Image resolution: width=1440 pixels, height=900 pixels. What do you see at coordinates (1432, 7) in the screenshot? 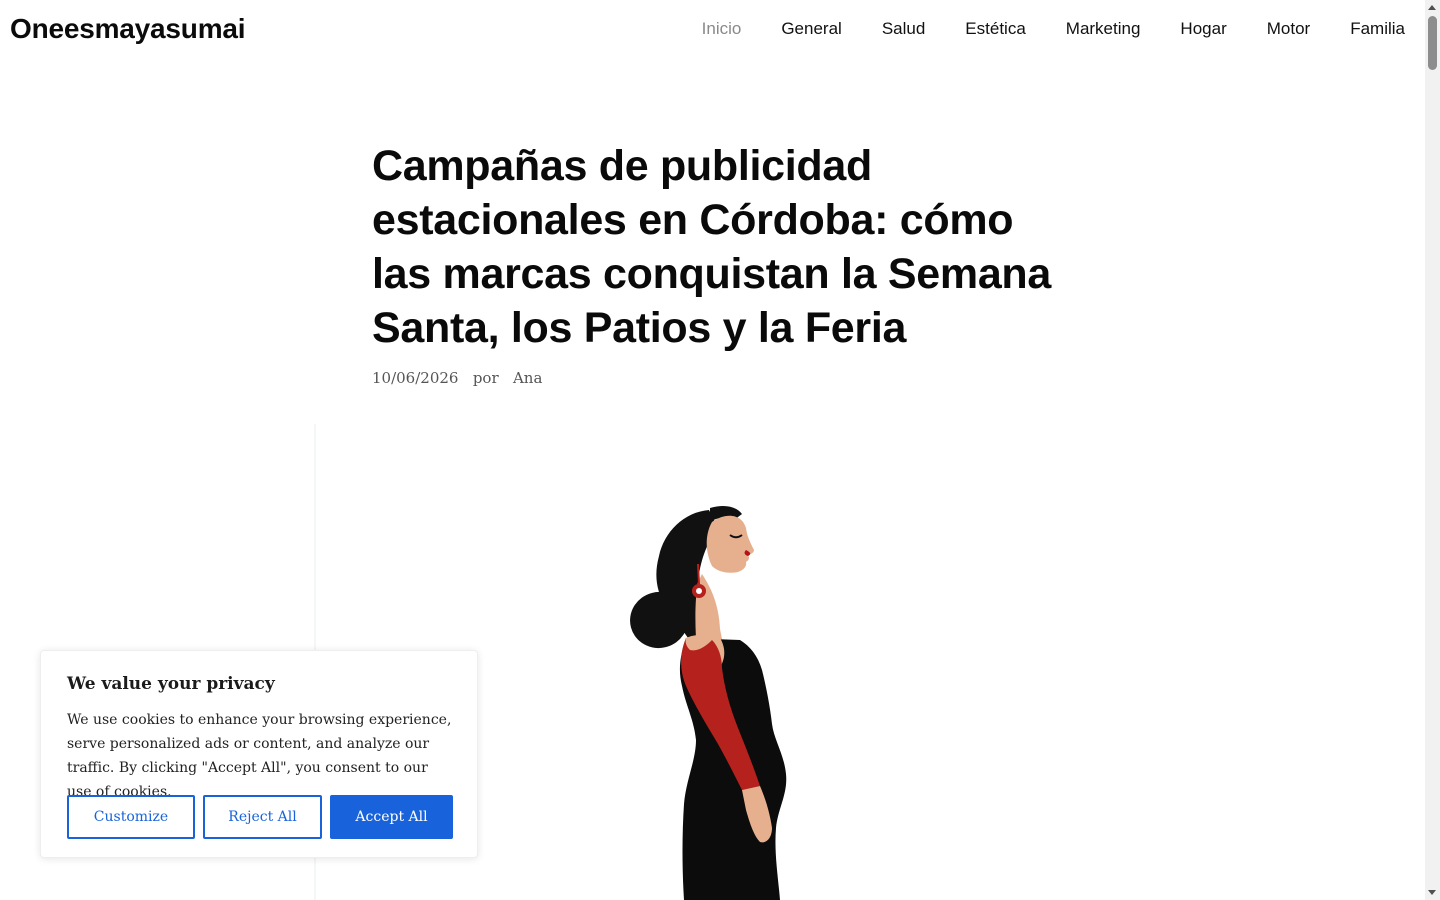
I see `scroll-up-arrow-icon` at bounding box center [1432, 7].